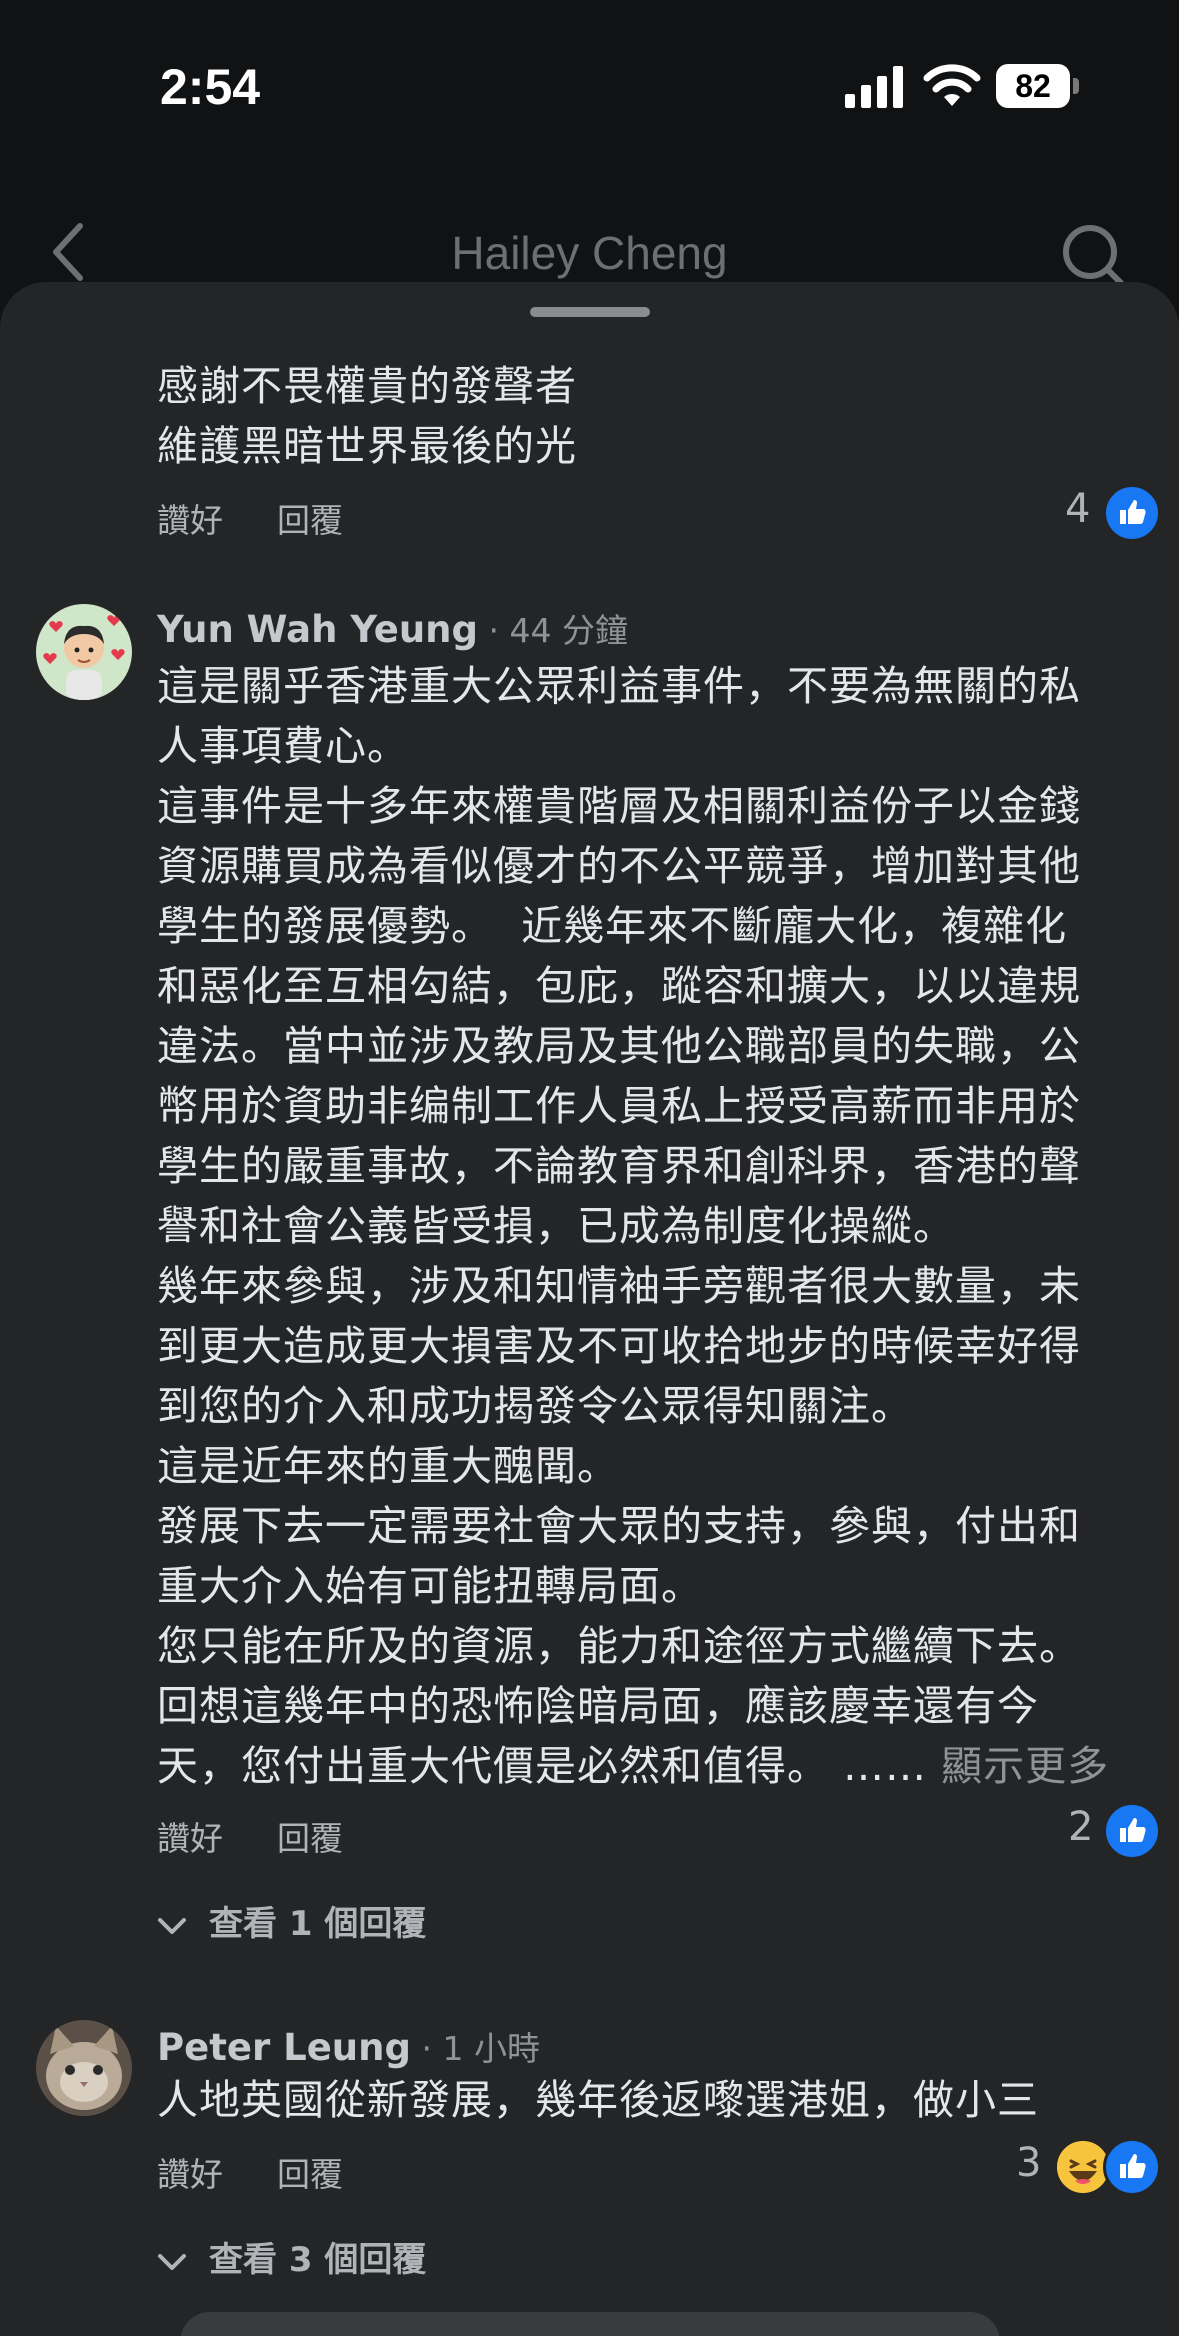 This screenshot has height=2336, width=1179. What do you see at coordinates (491, 2048) in the screenshot?
I see `comment-timestamp: 1 小時` at bounding box center [491, 2048].